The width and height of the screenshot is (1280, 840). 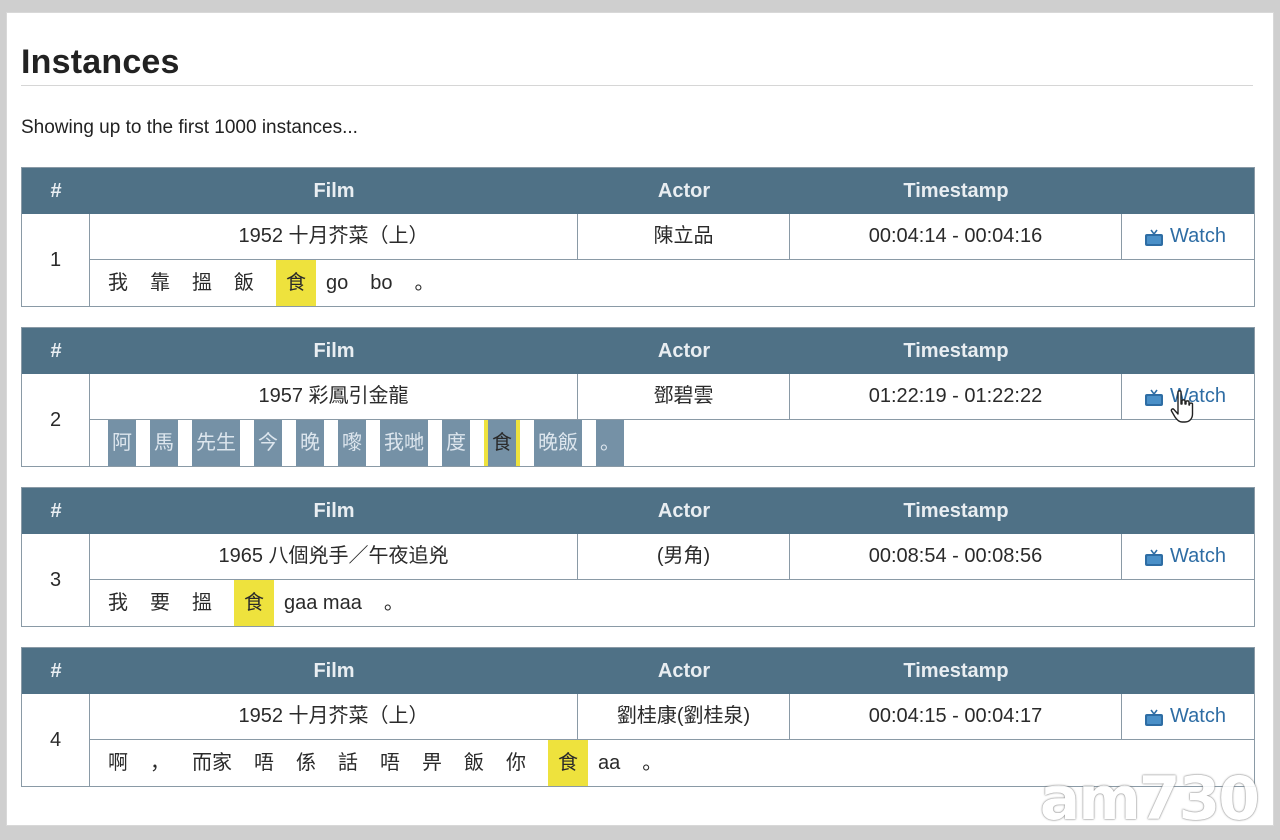 What do you see at coordinates (1182, 406) in the screenshot?
I see `hand-pointer-icon` at bounding box center [1182, 406].